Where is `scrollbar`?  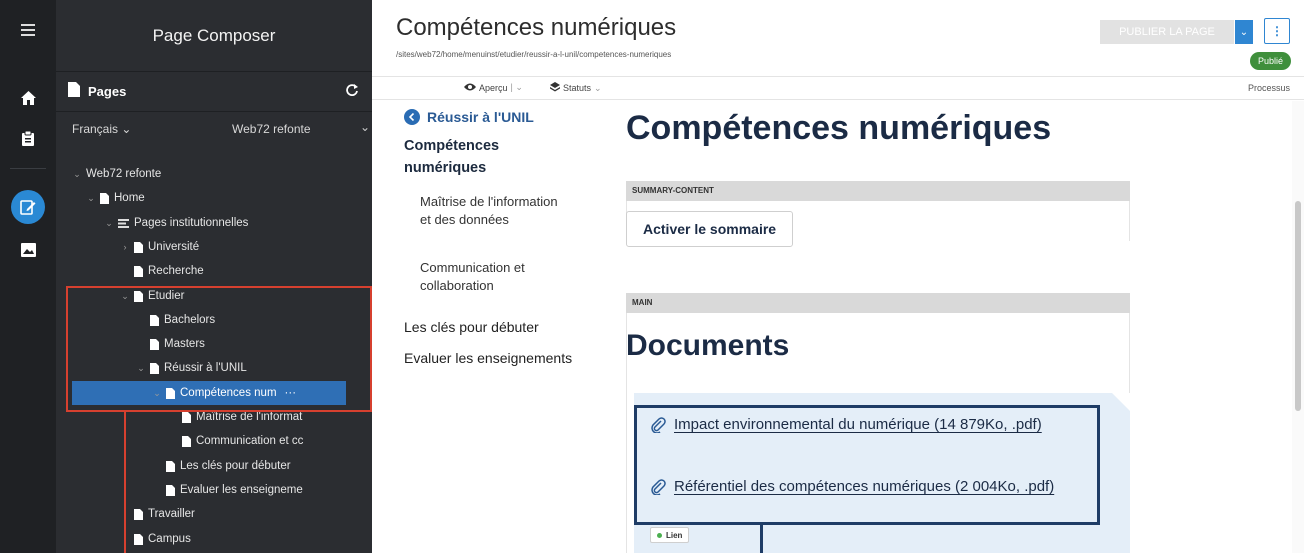 scrollbar is located at coordinates (1298, 327).